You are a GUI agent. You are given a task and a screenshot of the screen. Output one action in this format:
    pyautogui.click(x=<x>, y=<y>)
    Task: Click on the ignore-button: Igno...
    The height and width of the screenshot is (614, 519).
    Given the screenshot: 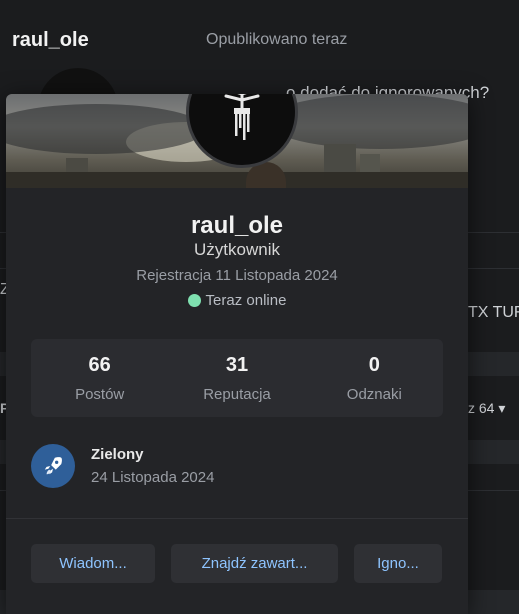 What is the action you would take?
    pyautogui.click(x=398, y=563)
    